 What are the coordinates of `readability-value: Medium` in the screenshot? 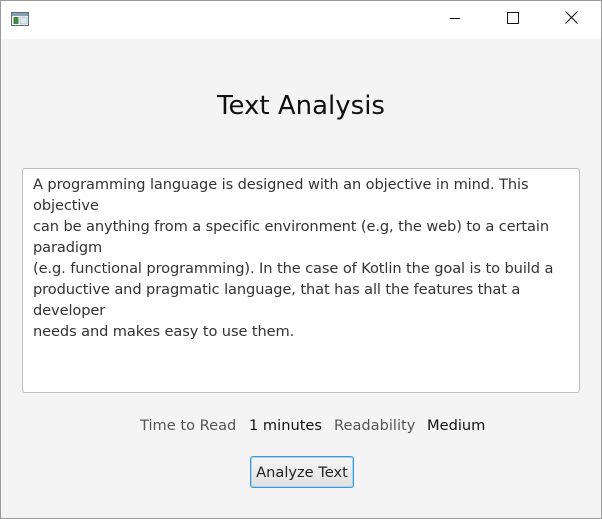 It's located at (456, 425).